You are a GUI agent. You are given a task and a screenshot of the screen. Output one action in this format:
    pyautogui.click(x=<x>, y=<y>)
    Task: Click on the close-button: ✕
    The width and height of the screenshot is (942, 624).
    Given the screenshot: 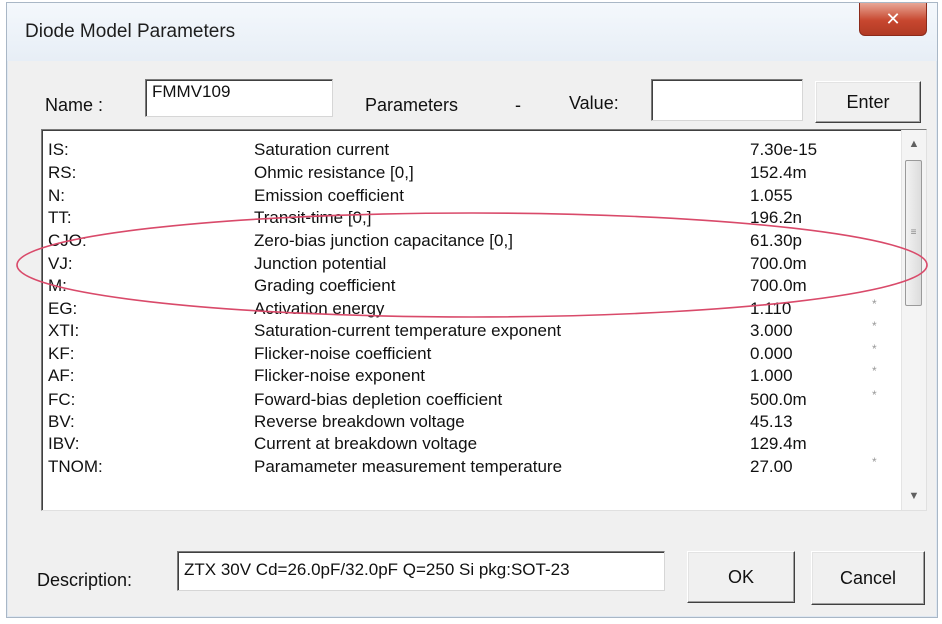 What is the action you would take?
    pyautogui.click(x=893, y=19)
    